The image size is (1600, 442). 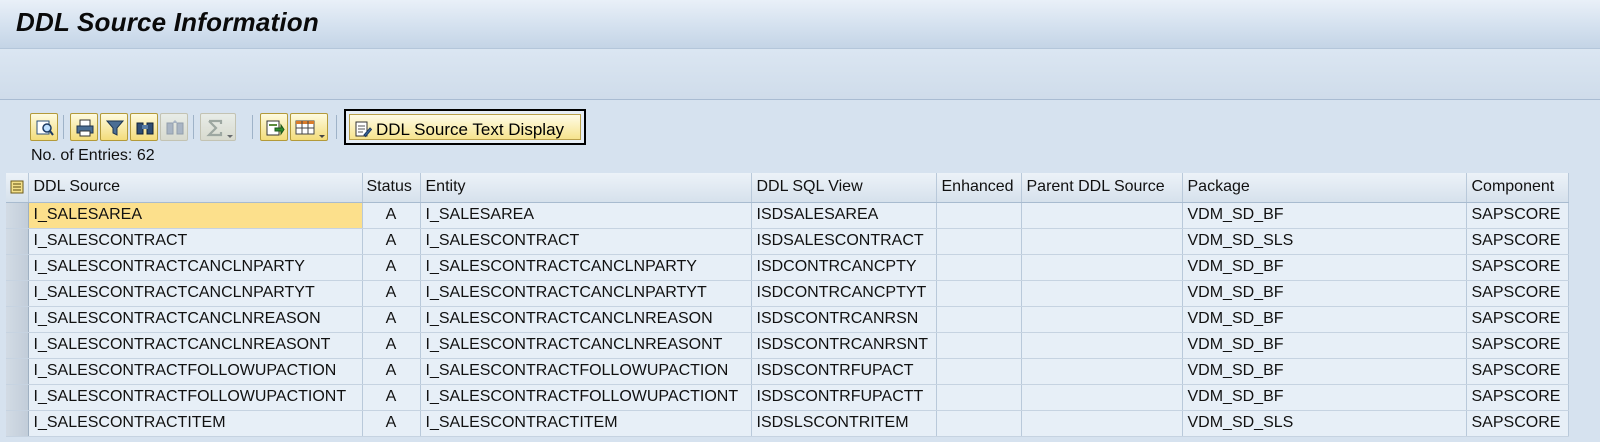 I want to click on cell-ddl-sql-view: ISDSLSCONTRITEM, so click(x=844, y=423).